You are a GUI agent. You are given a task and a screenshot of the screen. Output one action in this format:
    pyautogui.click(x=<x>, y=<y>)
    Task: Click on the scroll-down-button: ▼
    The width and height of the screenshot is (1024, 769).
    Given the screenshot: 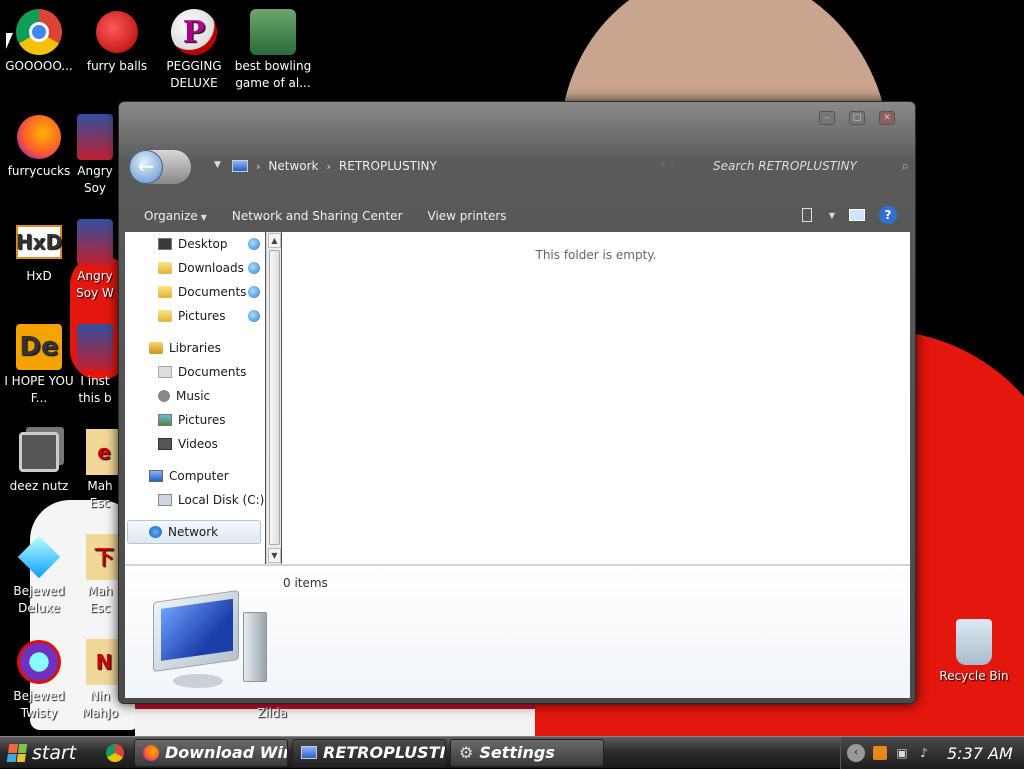 What is the action you would take?
    pyautogui.click(x=274, y=555)
    